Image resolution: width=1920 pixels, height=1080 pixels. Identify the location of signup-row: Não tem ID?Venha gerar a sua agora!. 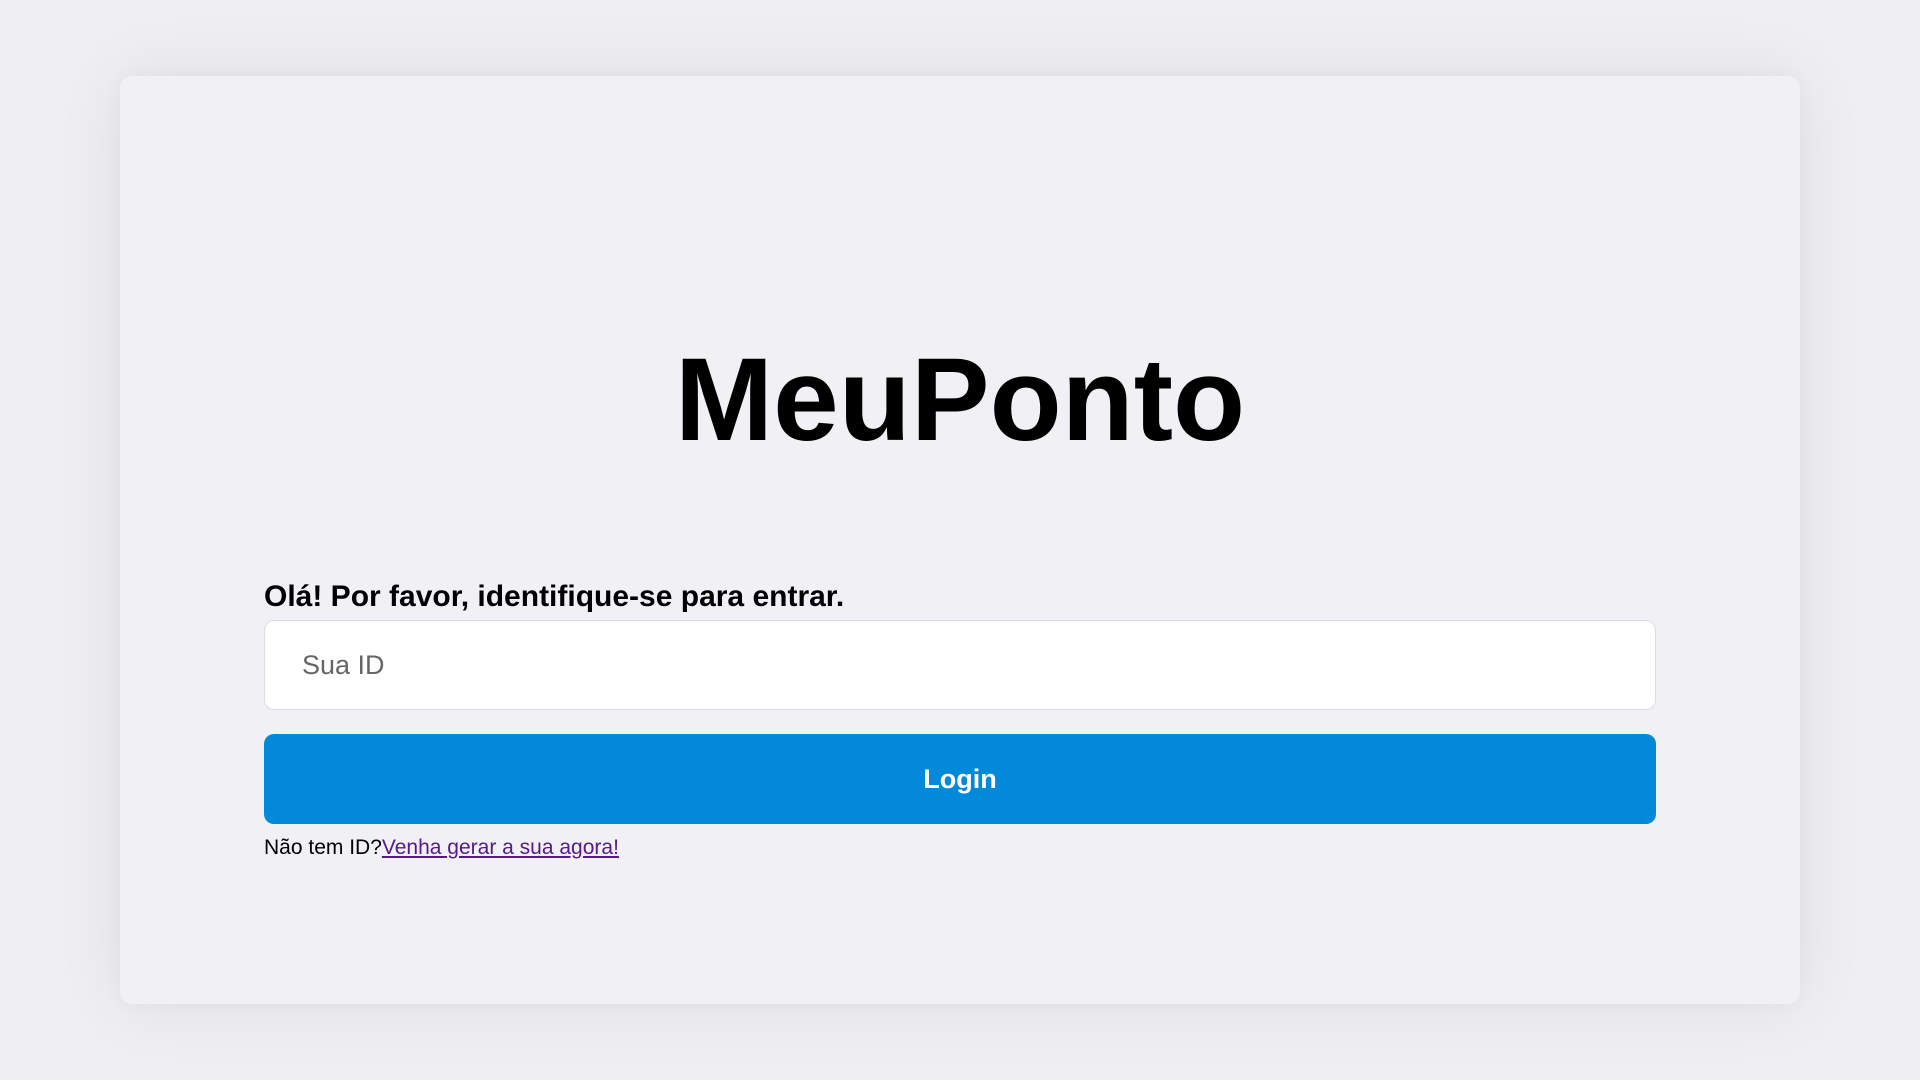
(441, 848).